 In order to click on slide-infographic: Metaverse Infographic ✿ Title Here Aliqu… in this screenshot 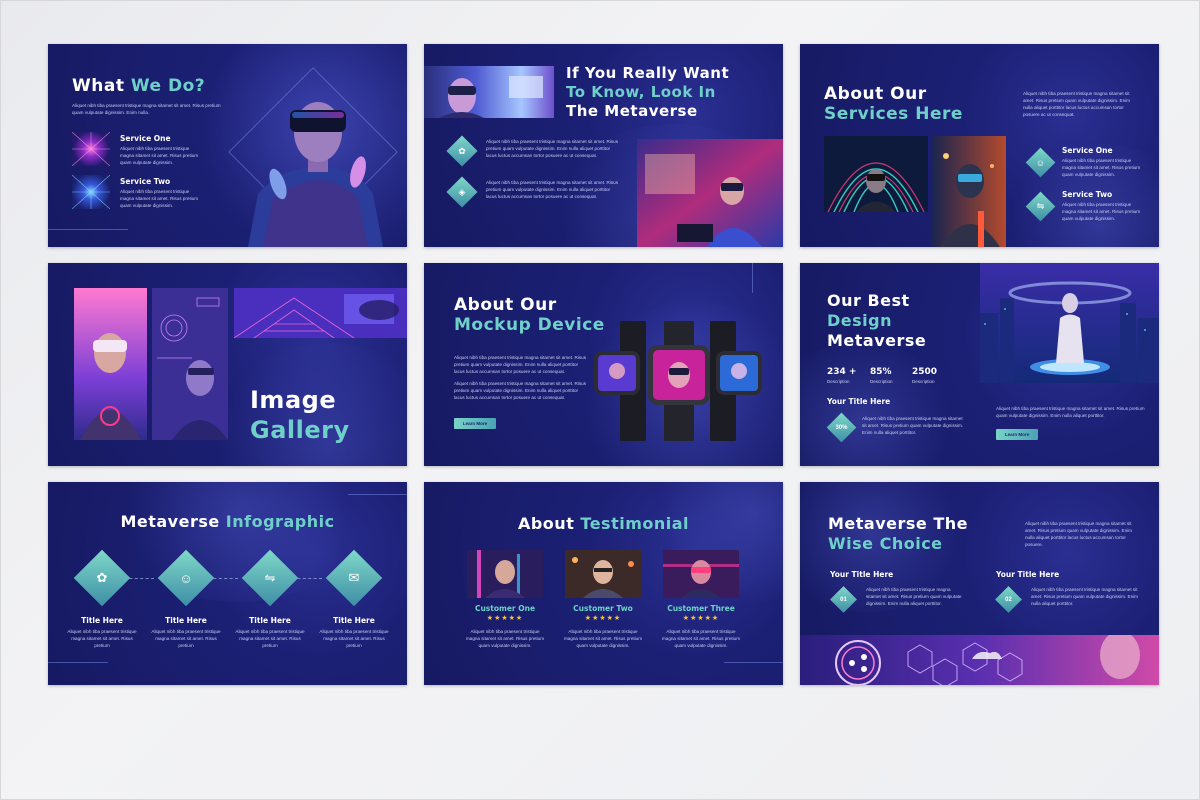, I will do `click(227, 583)`.